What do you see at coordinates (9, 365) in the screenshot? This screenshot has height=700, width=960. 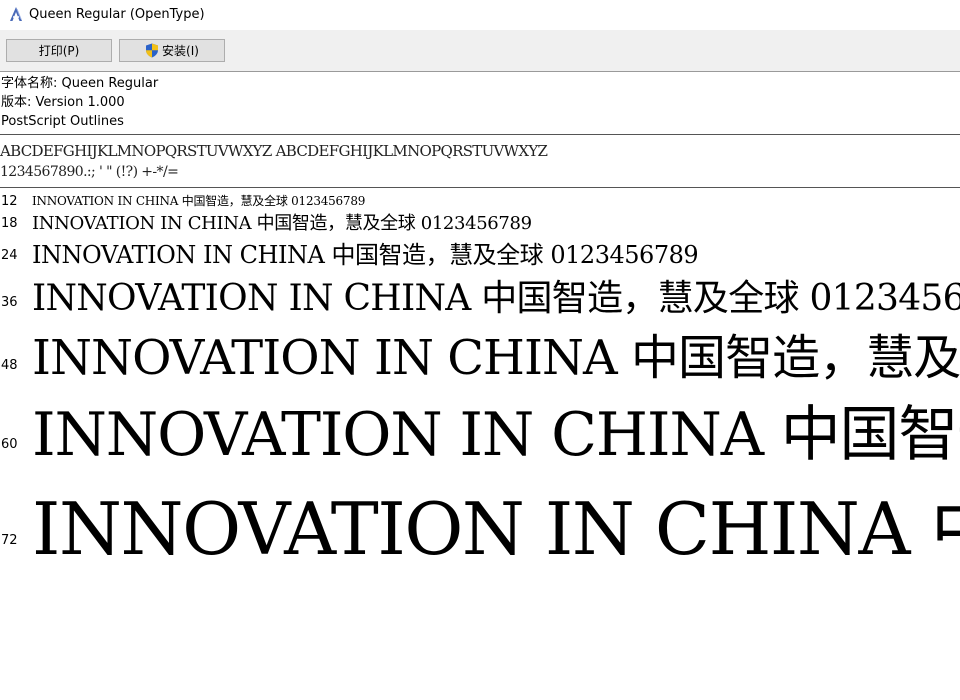 I see `sample-size-label: 48` at bounding box center [9, 365].